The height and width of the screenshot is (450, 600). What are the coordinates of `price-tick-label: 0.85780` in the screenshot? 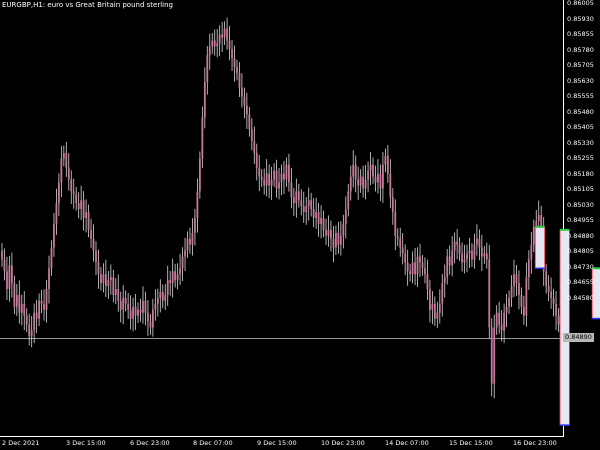 It's located at (580, 49).